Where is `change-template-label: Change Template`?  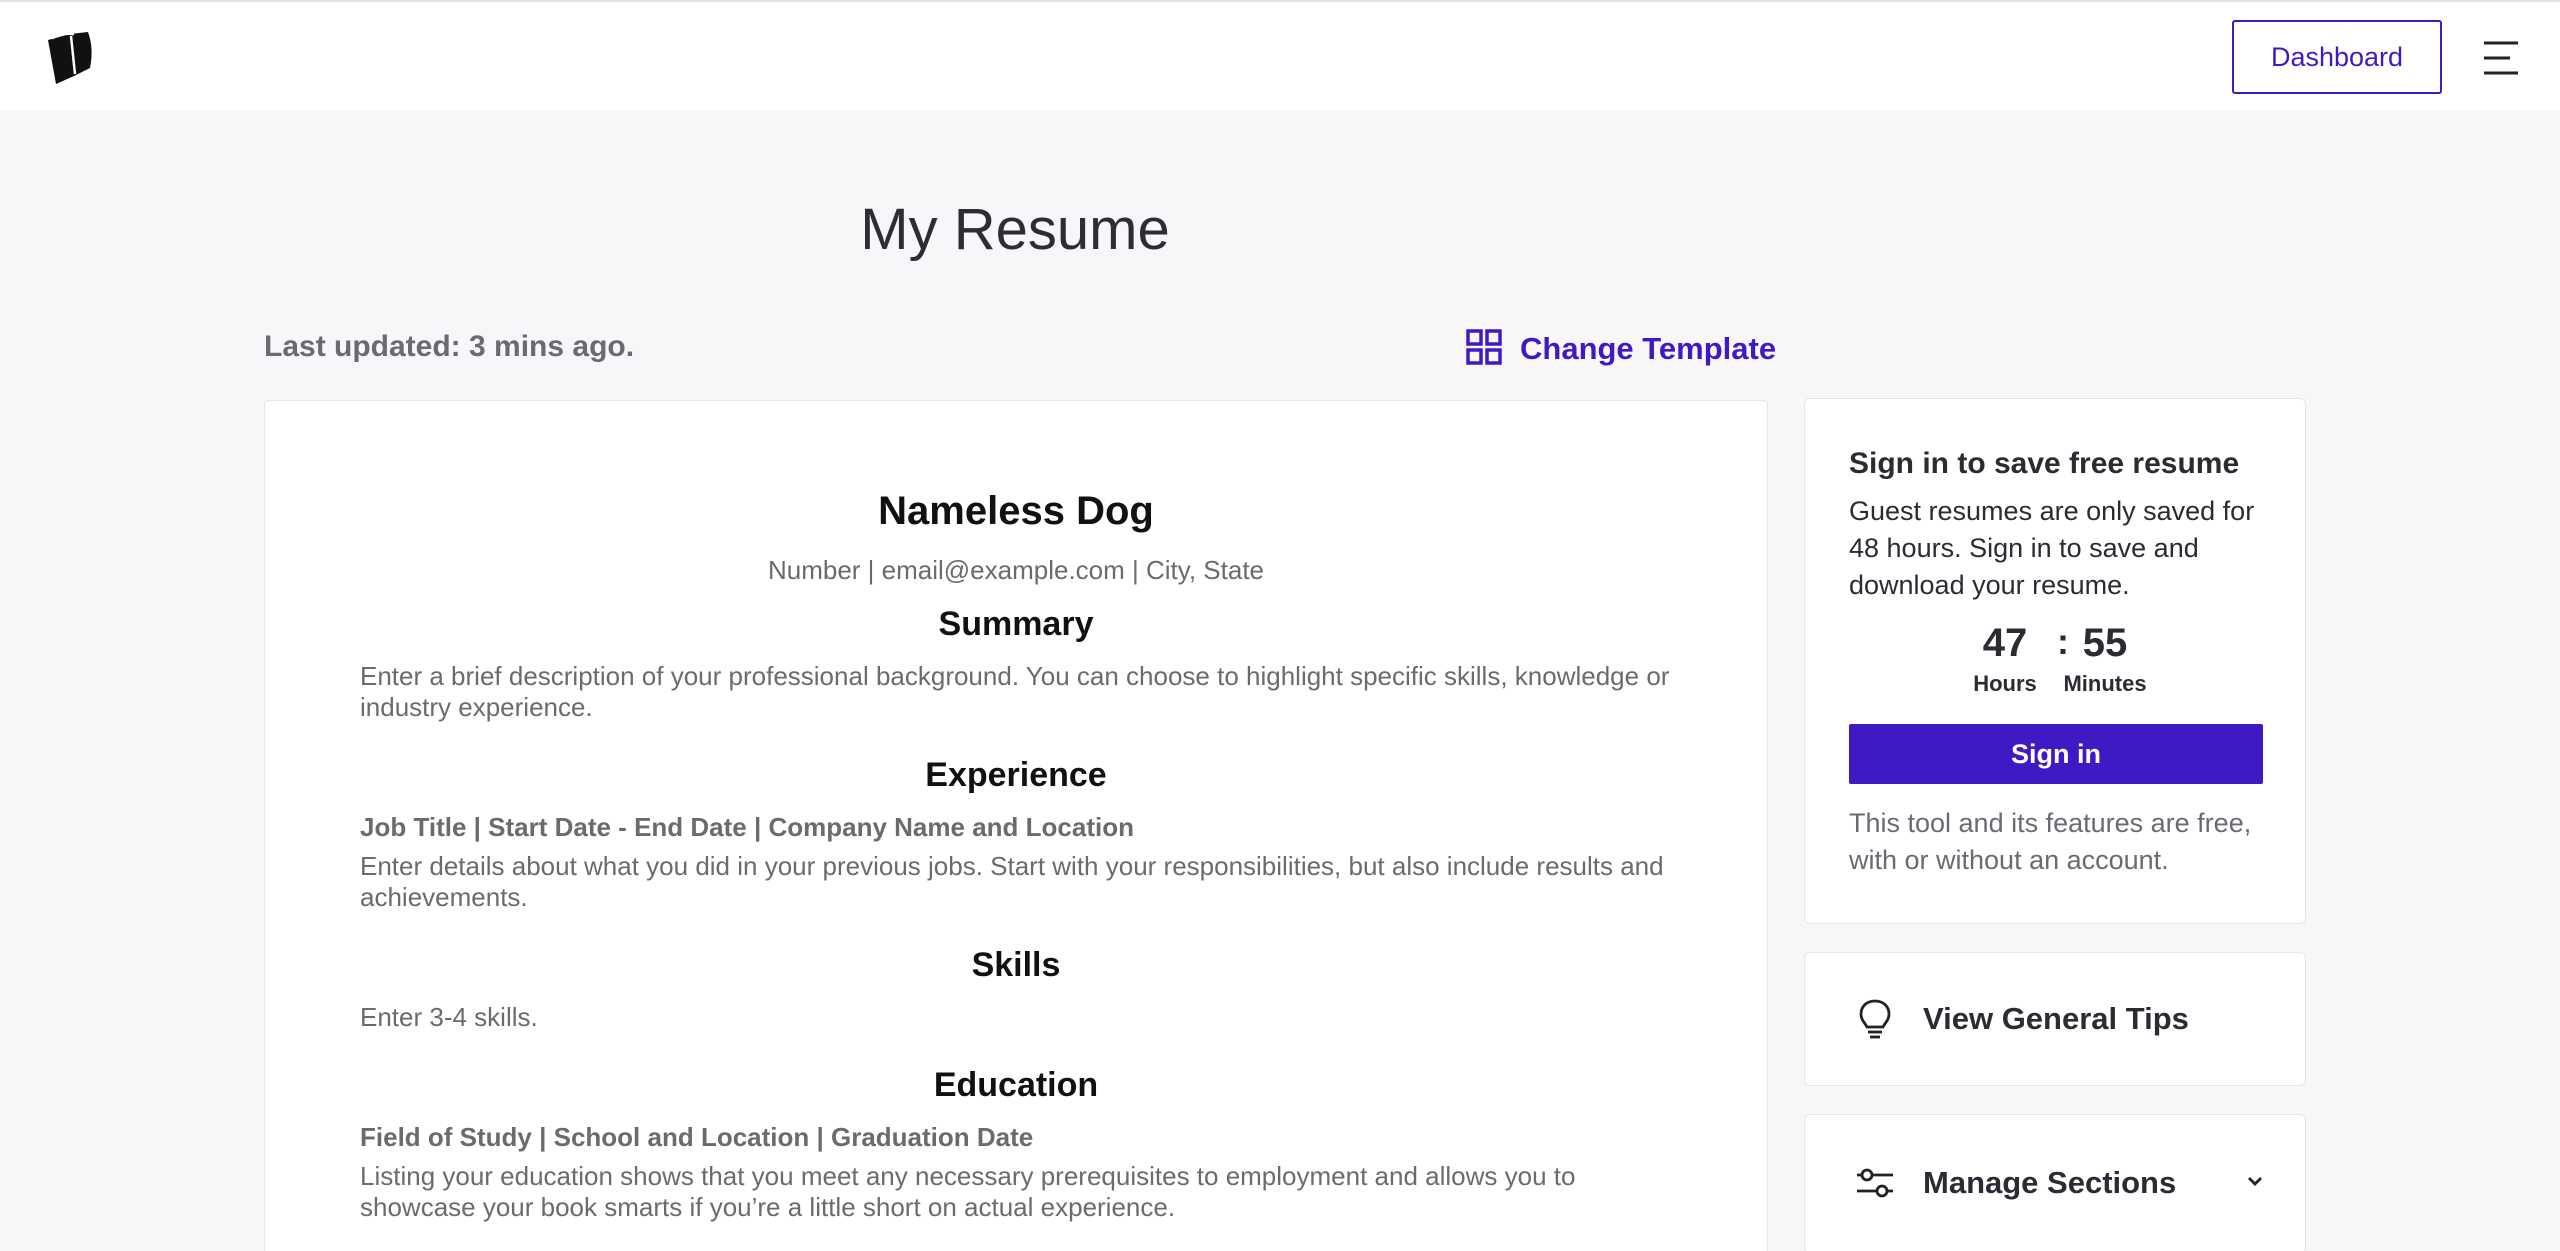
change-template-label: Change Template is located at coordinates (1648, 348).